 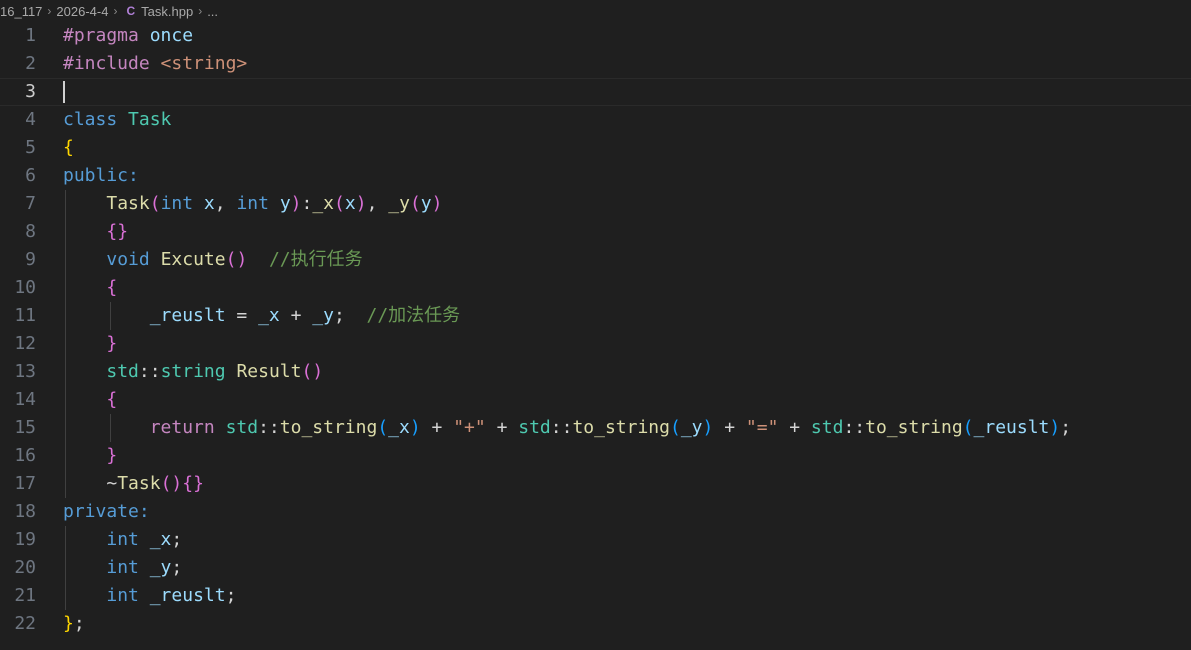 I want to click on code-line: 7 Task(int x, int y):_x(x), _y(y), so click(x=595, y=204).